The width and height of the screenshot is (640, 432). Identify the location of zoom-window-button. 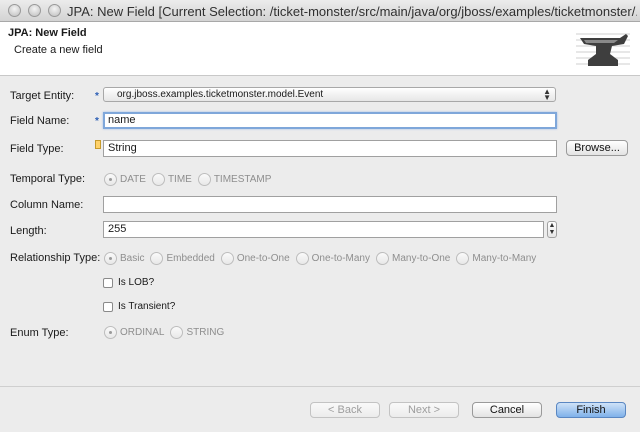
(54, 10).